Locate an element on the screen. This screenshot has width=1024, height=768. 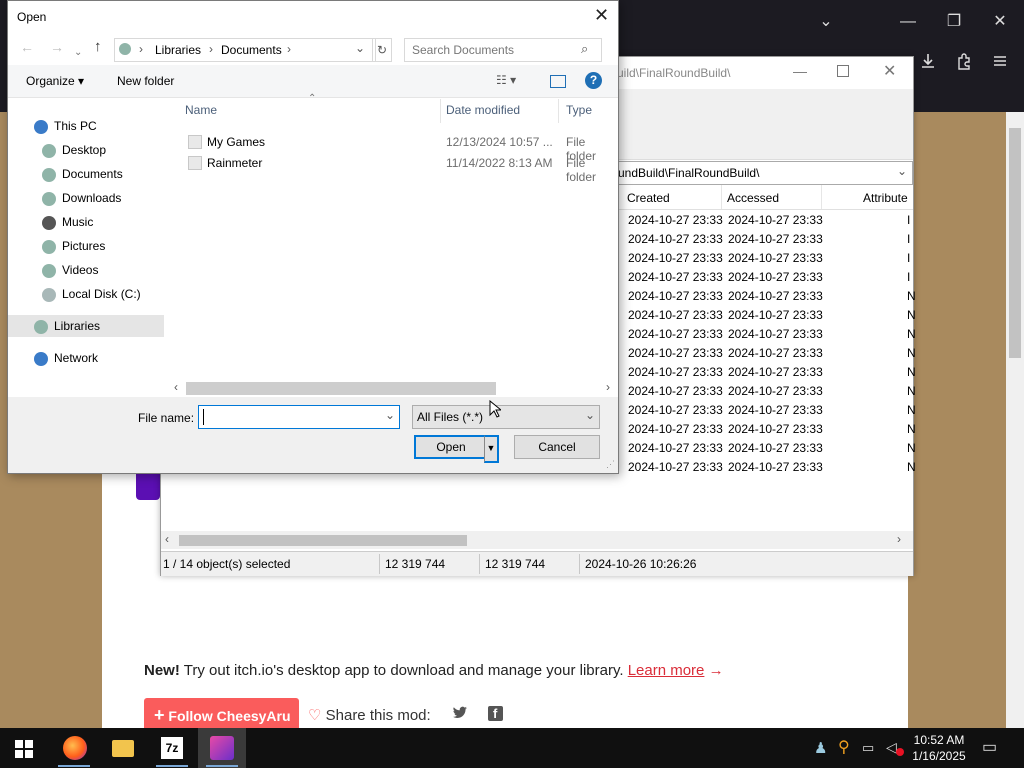
row-accessed: 2024-10-27 23:33 is located at coordinates (775, 220).